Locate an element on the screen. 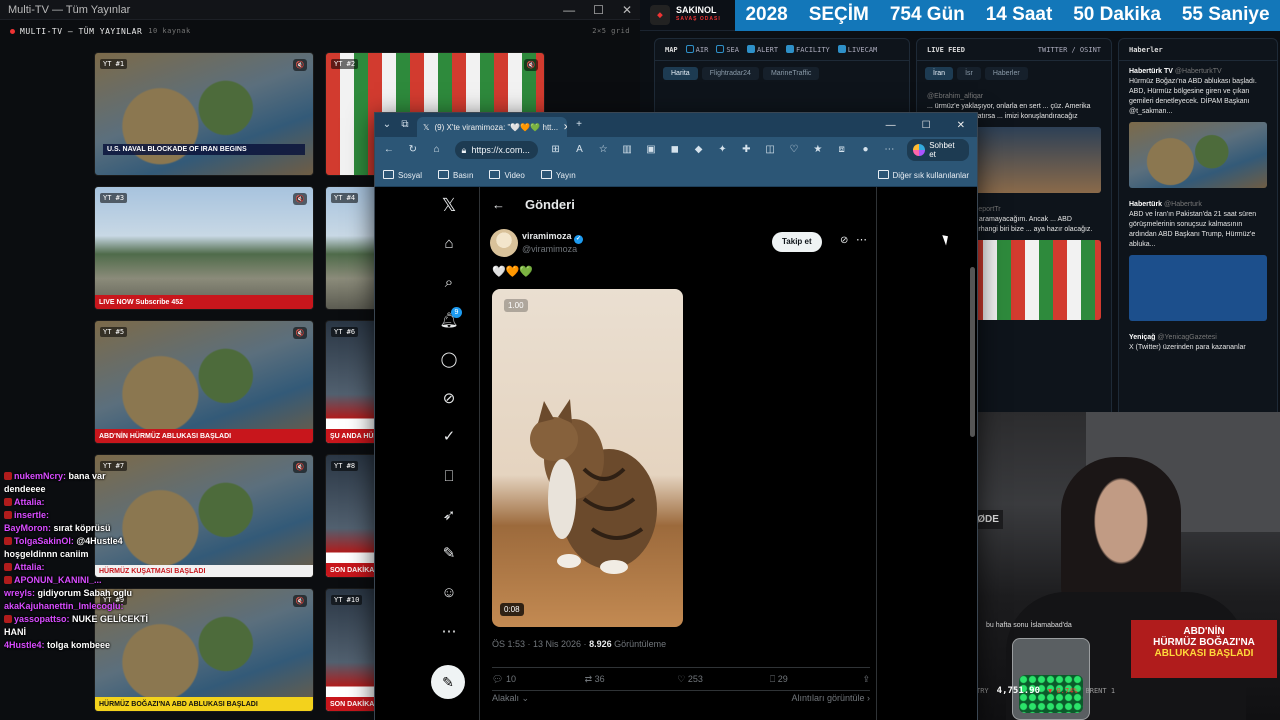 The width and height of the screenshot is (1280, 720). favorite-star-icon: ☆ is located at coordinates (603, 150).